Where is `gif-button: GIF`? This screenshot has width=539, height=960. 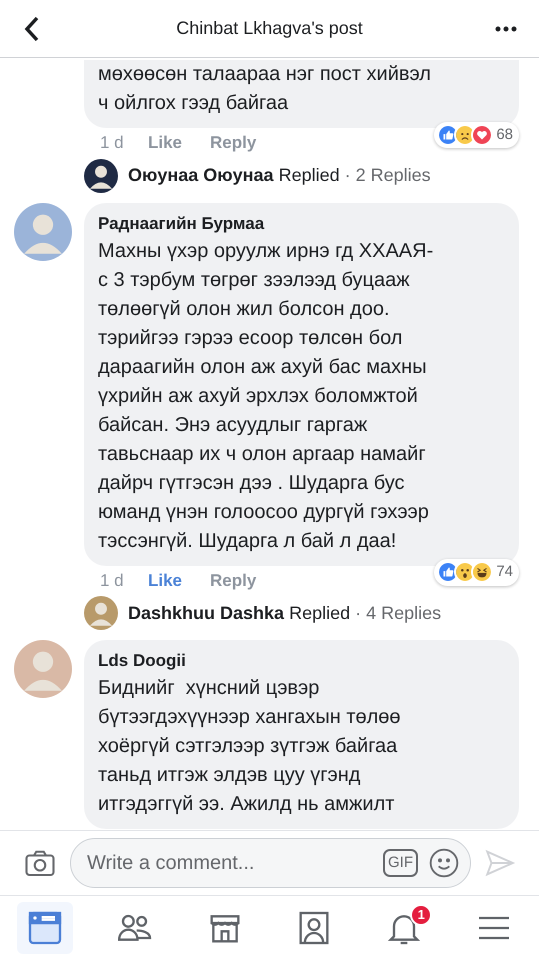
gif-button: GIF is located at coordinates (400, 863).